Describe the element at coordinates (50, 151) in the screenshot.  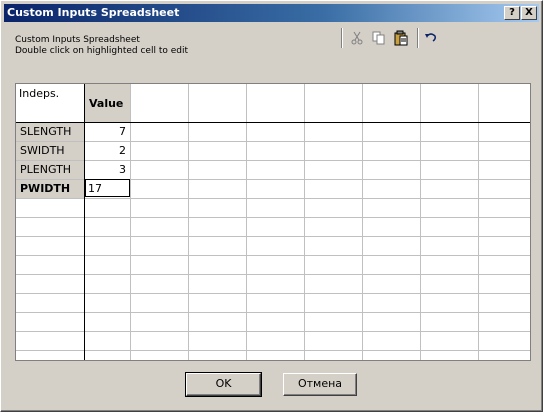
I see `row-label: SWIDTH` at that location.